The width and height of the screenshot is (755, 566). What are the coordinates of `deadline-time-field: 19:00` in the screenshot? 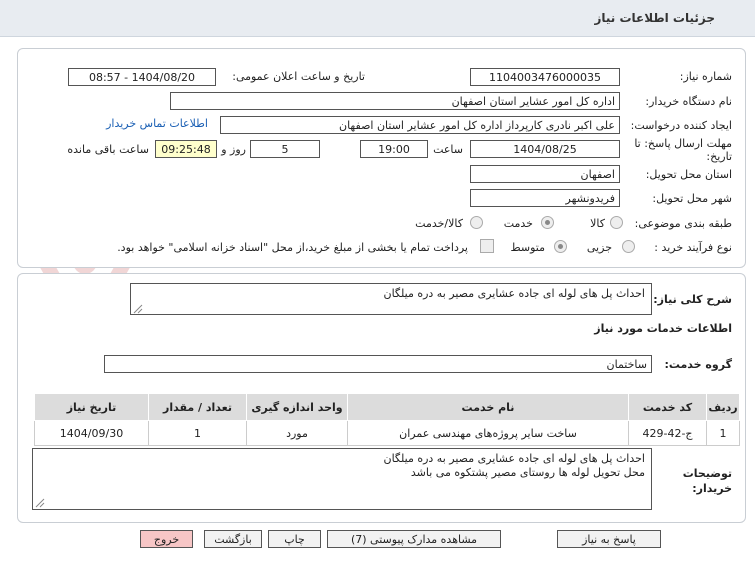 It's located at (394, 149).